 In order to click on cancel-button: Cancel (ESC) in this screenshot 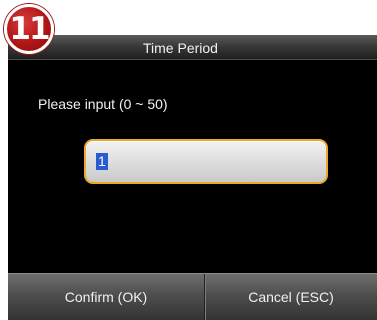, I will do `click(290, 297)`.